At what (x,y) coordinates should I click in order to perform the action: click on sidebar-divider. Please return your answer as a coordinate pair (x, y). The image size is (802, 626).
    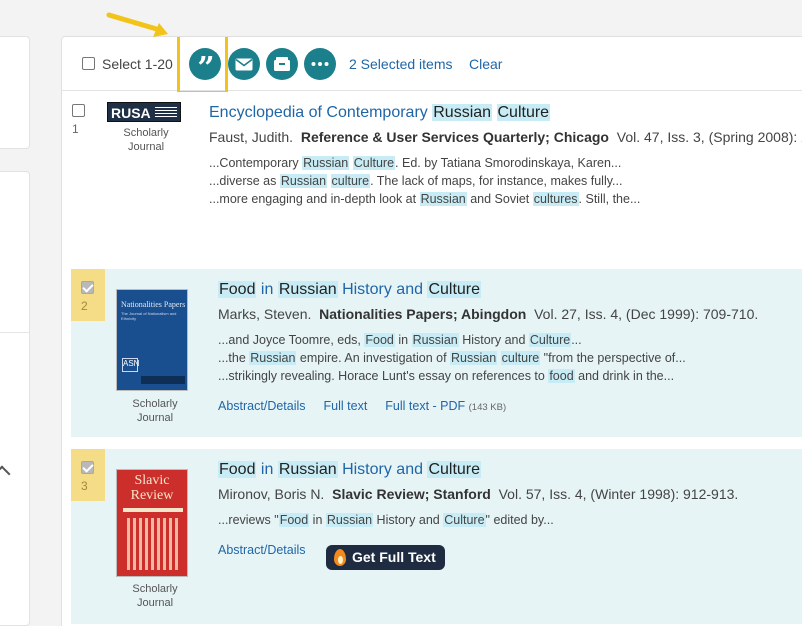
    Looking at the image, I should click on (14, 332).